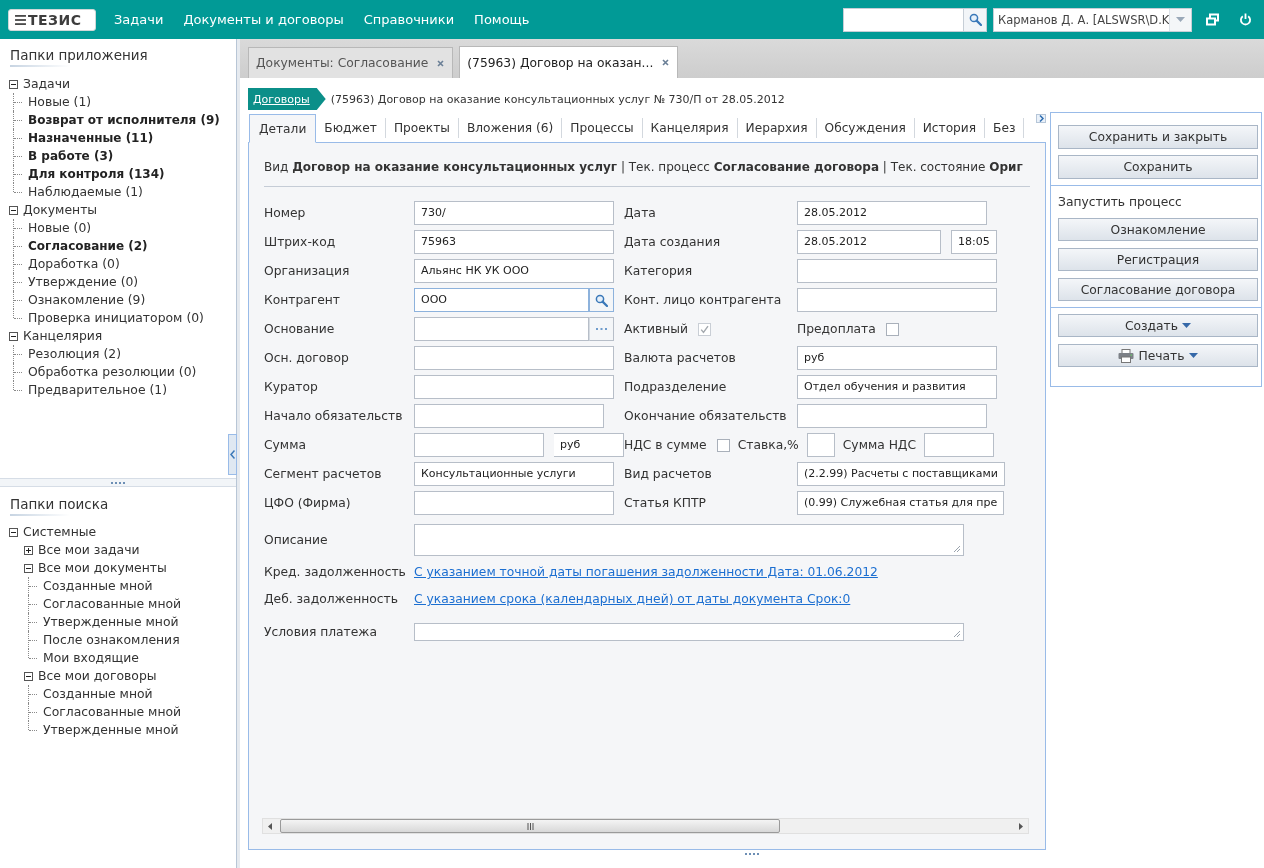 This screenshot has height=868, width=1264. What do you see at coordinates (897, 387) in the screenshot?
I see `text-field: Отдел обучения и развития` at bounding box center [897, 387].